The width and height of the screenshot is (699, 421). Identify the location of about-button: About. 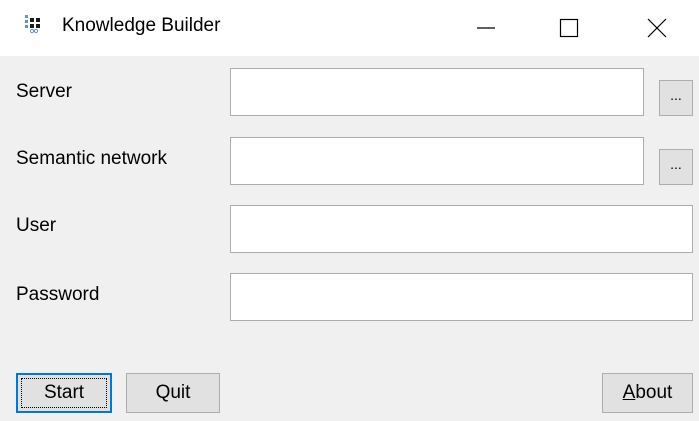
(647, 393).